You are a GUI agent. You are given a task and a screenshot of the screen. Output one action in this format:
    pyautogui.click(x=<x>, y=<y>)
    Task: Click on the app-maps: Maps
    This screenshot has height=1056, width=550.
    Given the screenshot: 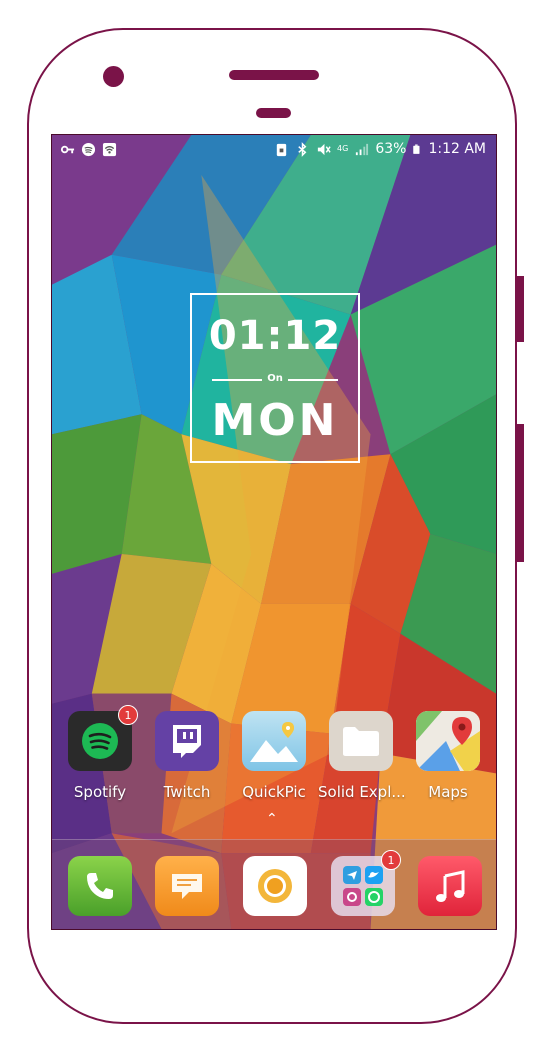 What is the action you would take?
    pyautogui.click(x=448, y=756)
    